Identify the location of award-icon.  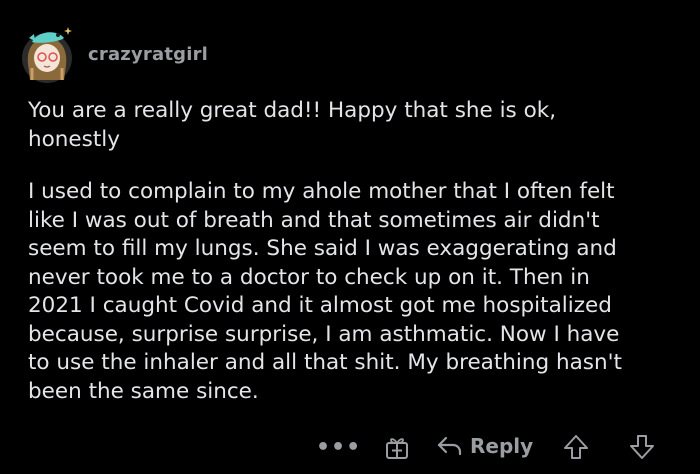
(397, 448).